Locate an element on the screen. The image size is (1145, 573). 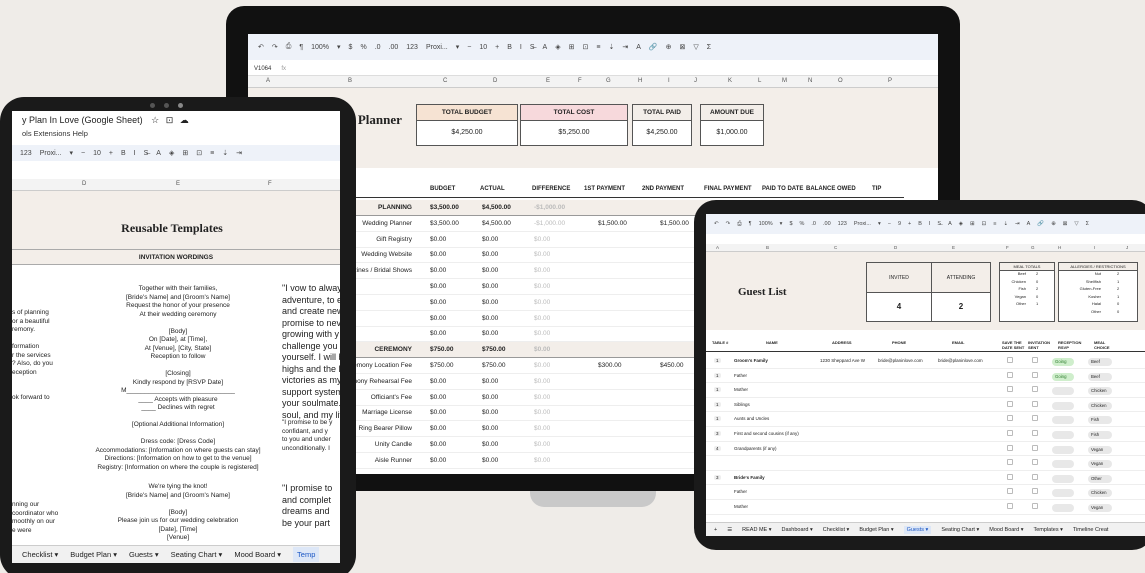
toolbar-button: .0 is located at coordinates (813, 224).